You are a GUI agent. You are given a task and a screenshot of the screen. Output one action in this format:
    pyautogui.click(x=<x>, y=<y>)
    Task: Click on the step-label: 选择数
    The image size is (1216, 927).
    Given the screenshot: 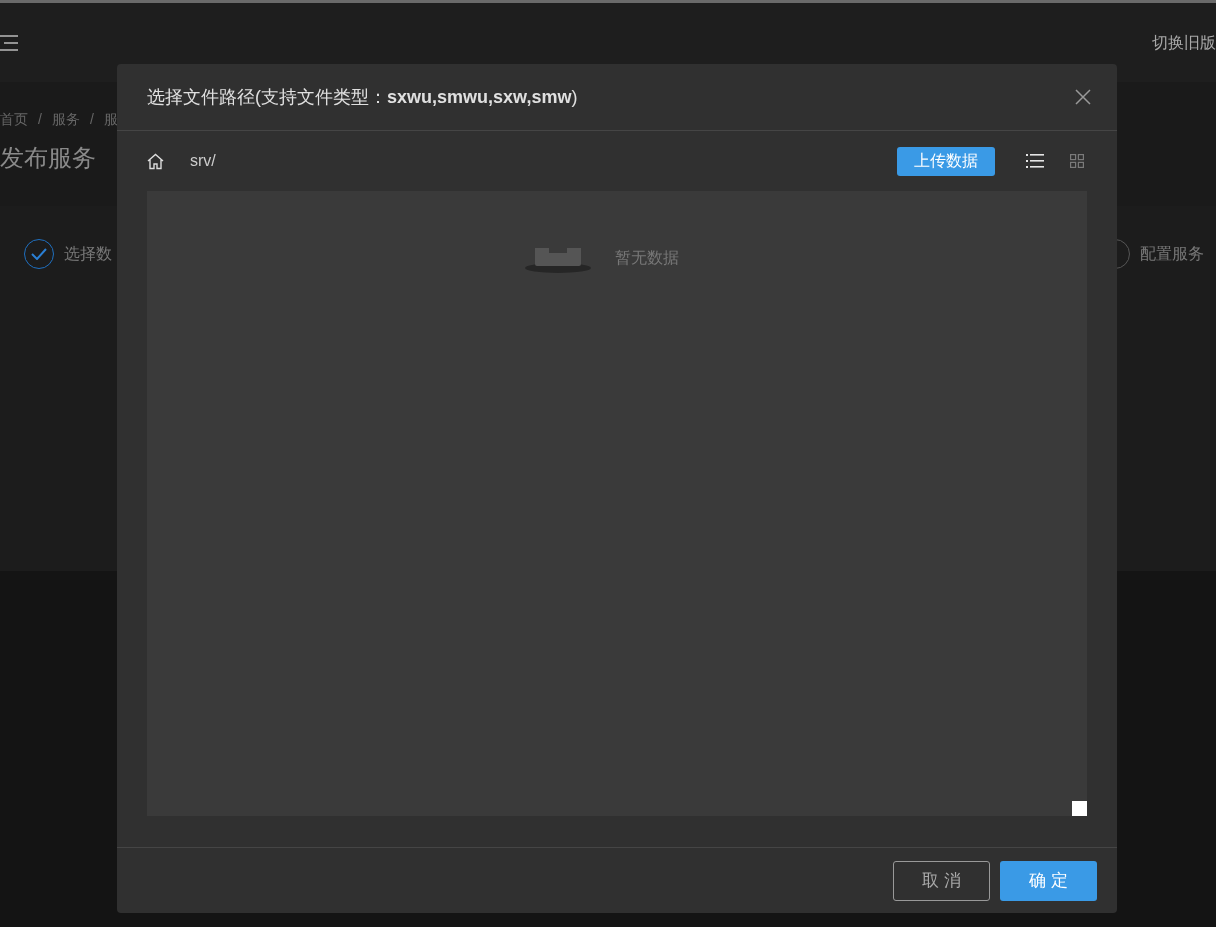 What is the action you would take?
    pyautogui.click(x=88, y=254)
    